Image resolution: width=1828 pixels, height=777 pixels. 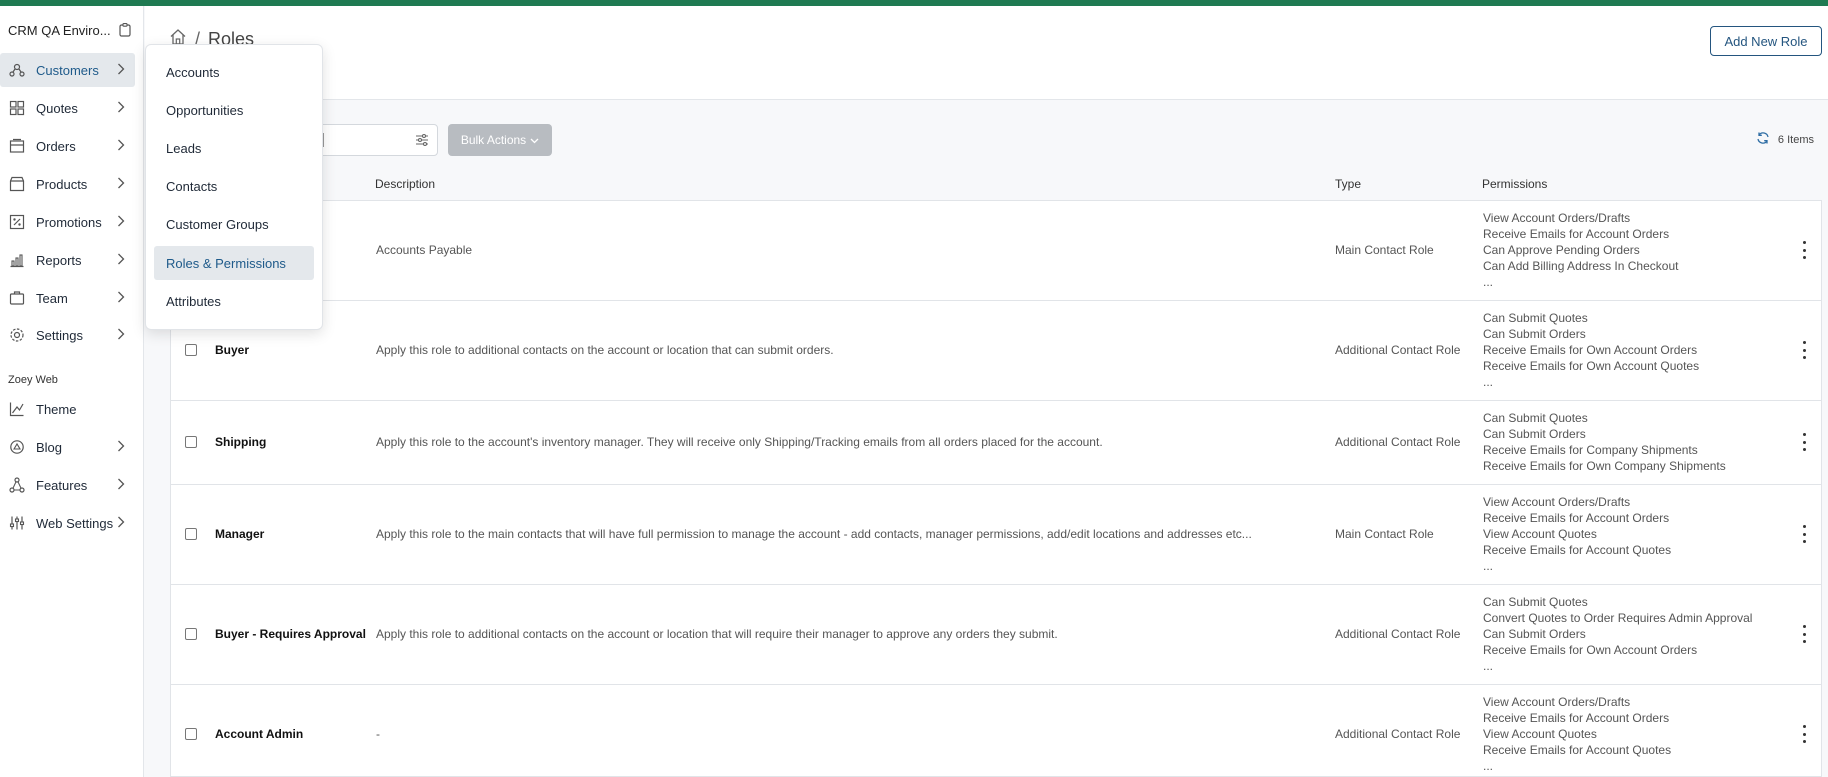 I want to click on add-new-role-button: Add New Role, so click(x=1766, y=41).